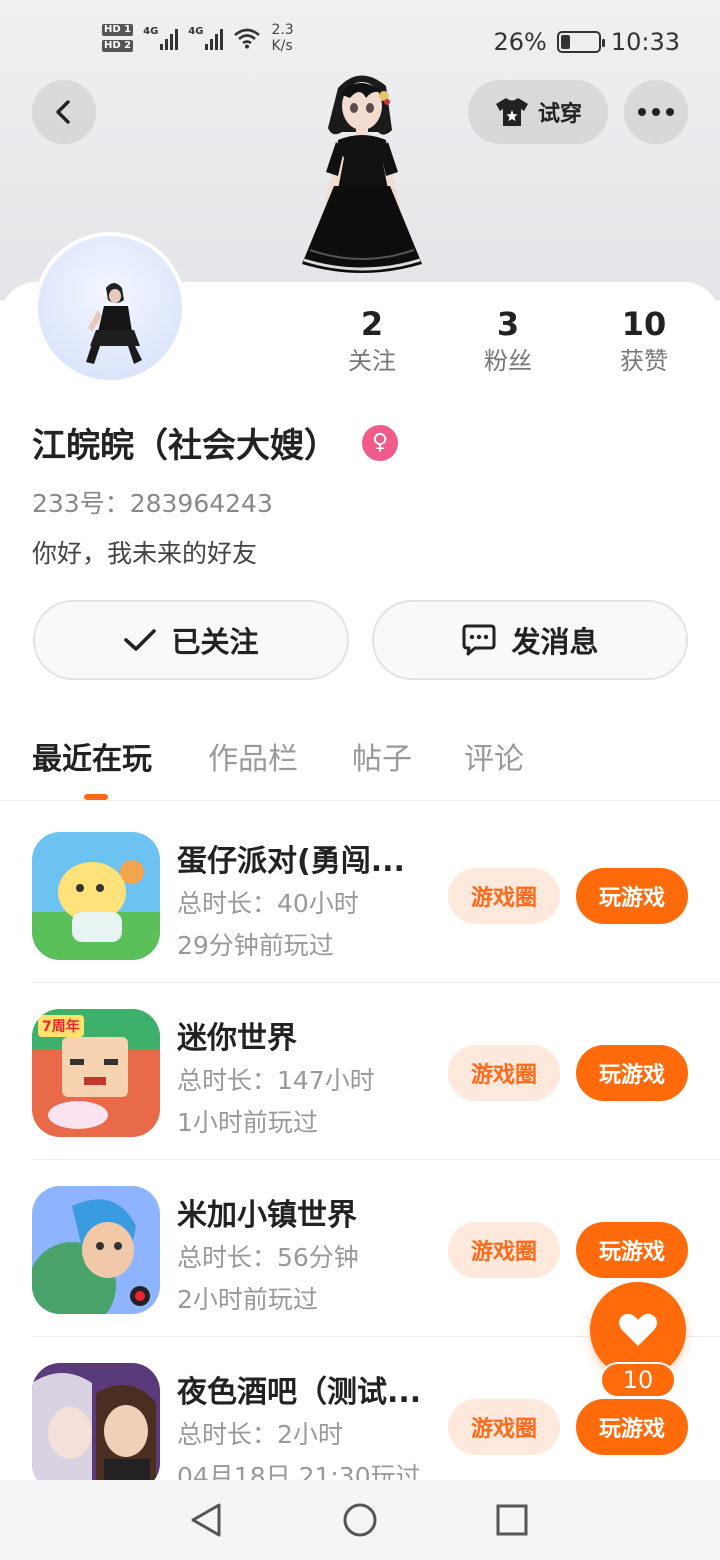  Describe the element at coordinates (81, 503) in the screenshot. I see `user-id-label: 233号：` at that location.